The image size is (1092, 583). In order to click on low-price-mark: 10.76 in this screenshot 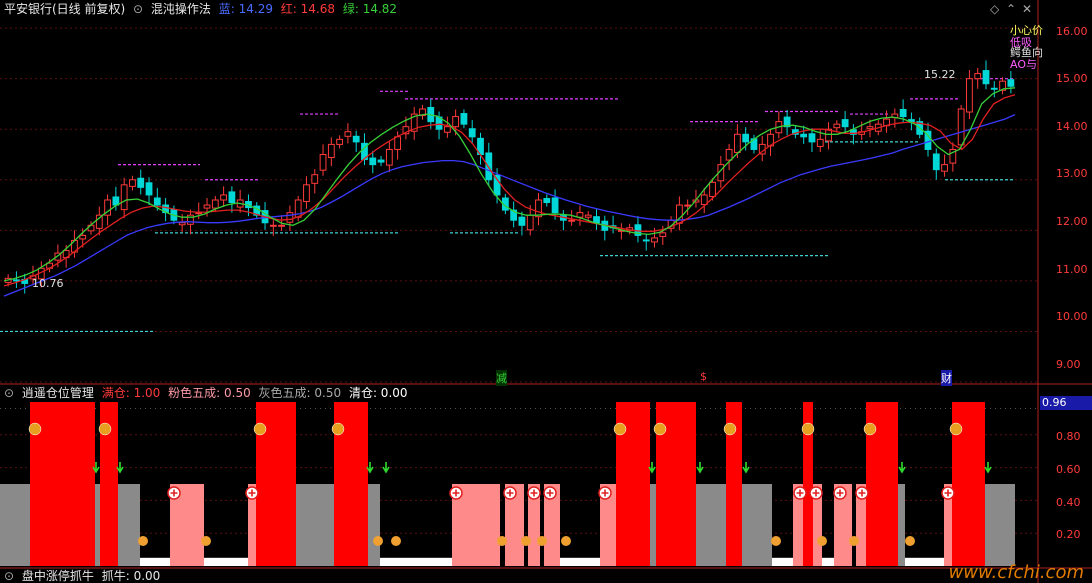, I will do `click(48, 283)`.